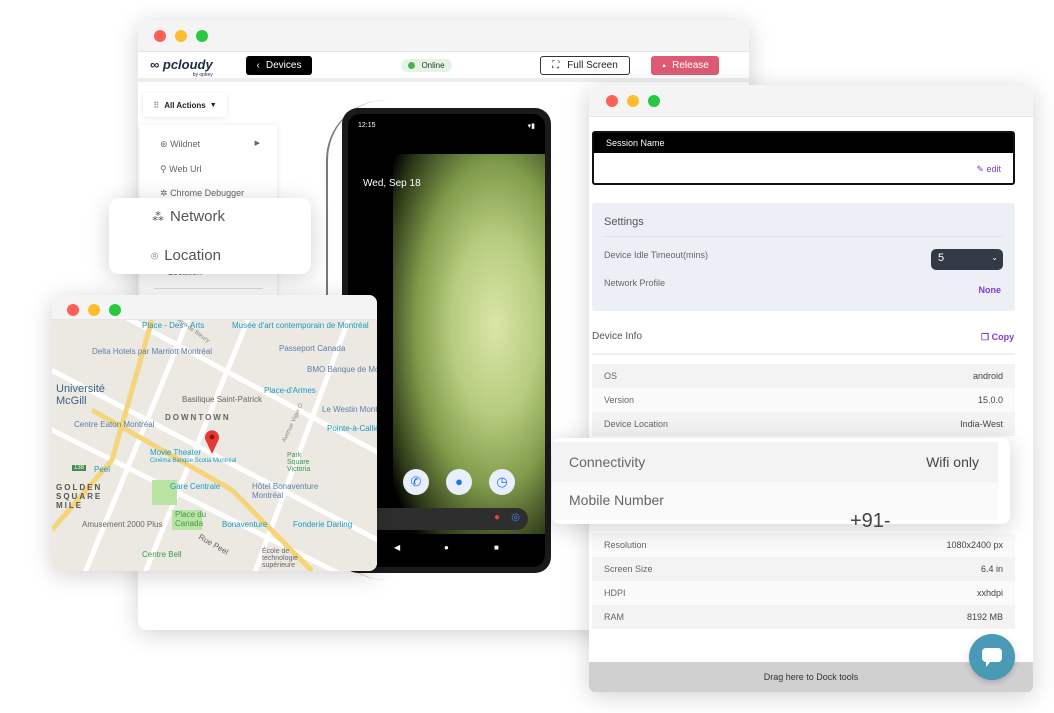 The width and height of the screenshot is (1054, 713). I want to click on phone-app-icon: ✆, so click(416, 482).